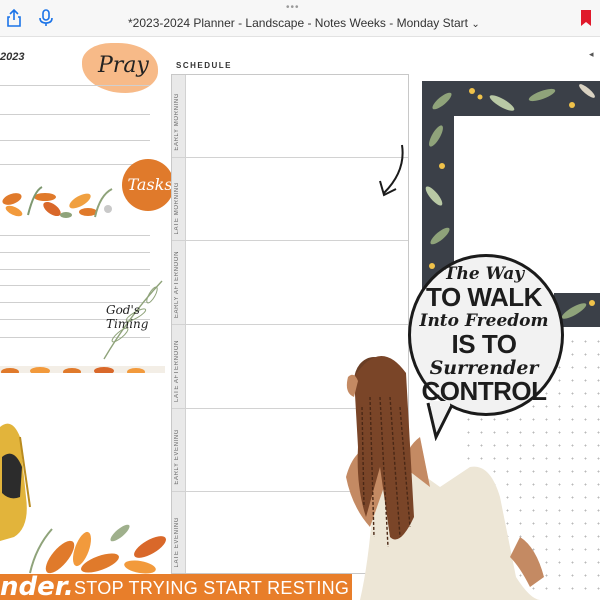 The height and width of the screenshot is (600, 600). What do you see at coordinates (290, 199) in the screenshot?
I see `schedule-row-late-morning: LATE MORNING` at bounding box center [290, 199].